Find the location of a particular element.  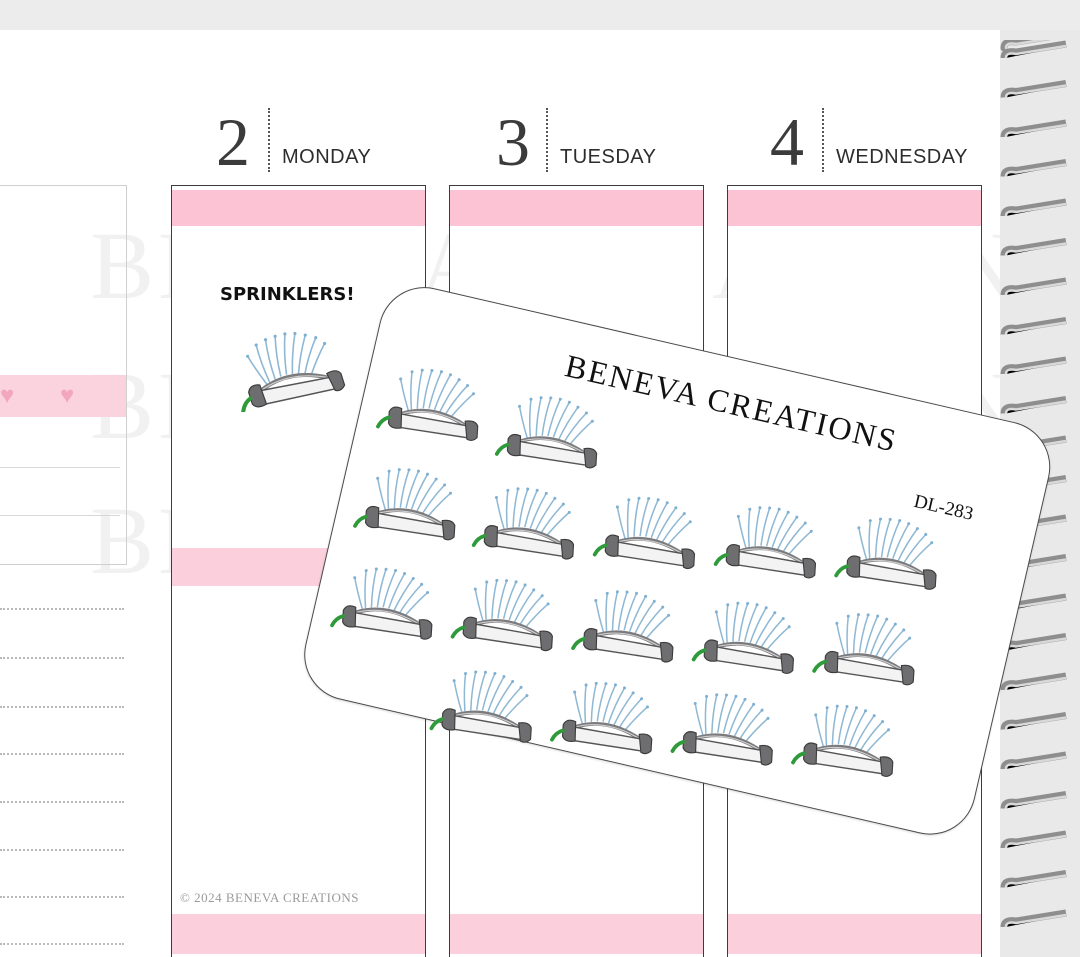

background-strip is located at coordinates (540, 15).